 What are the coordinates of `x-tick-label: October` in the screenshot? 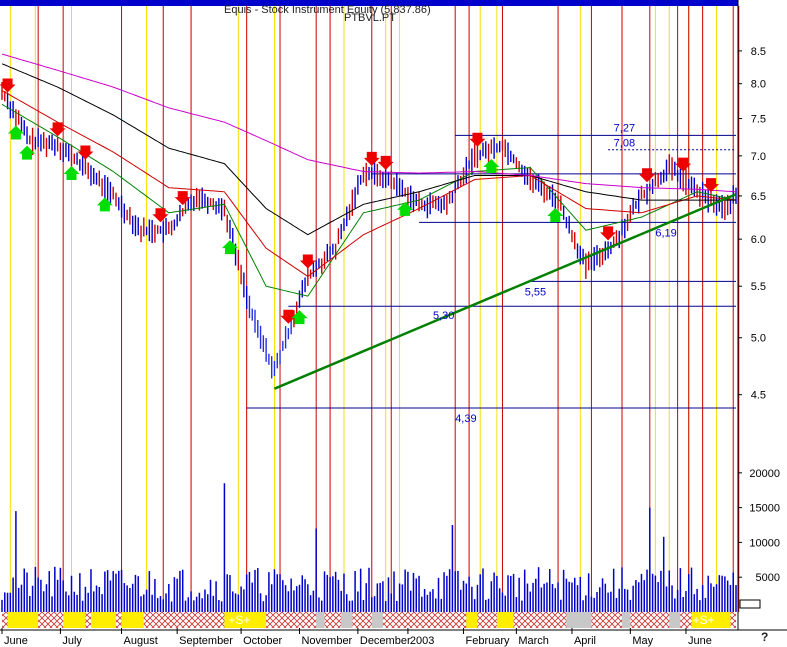 It's located at (262, 641).